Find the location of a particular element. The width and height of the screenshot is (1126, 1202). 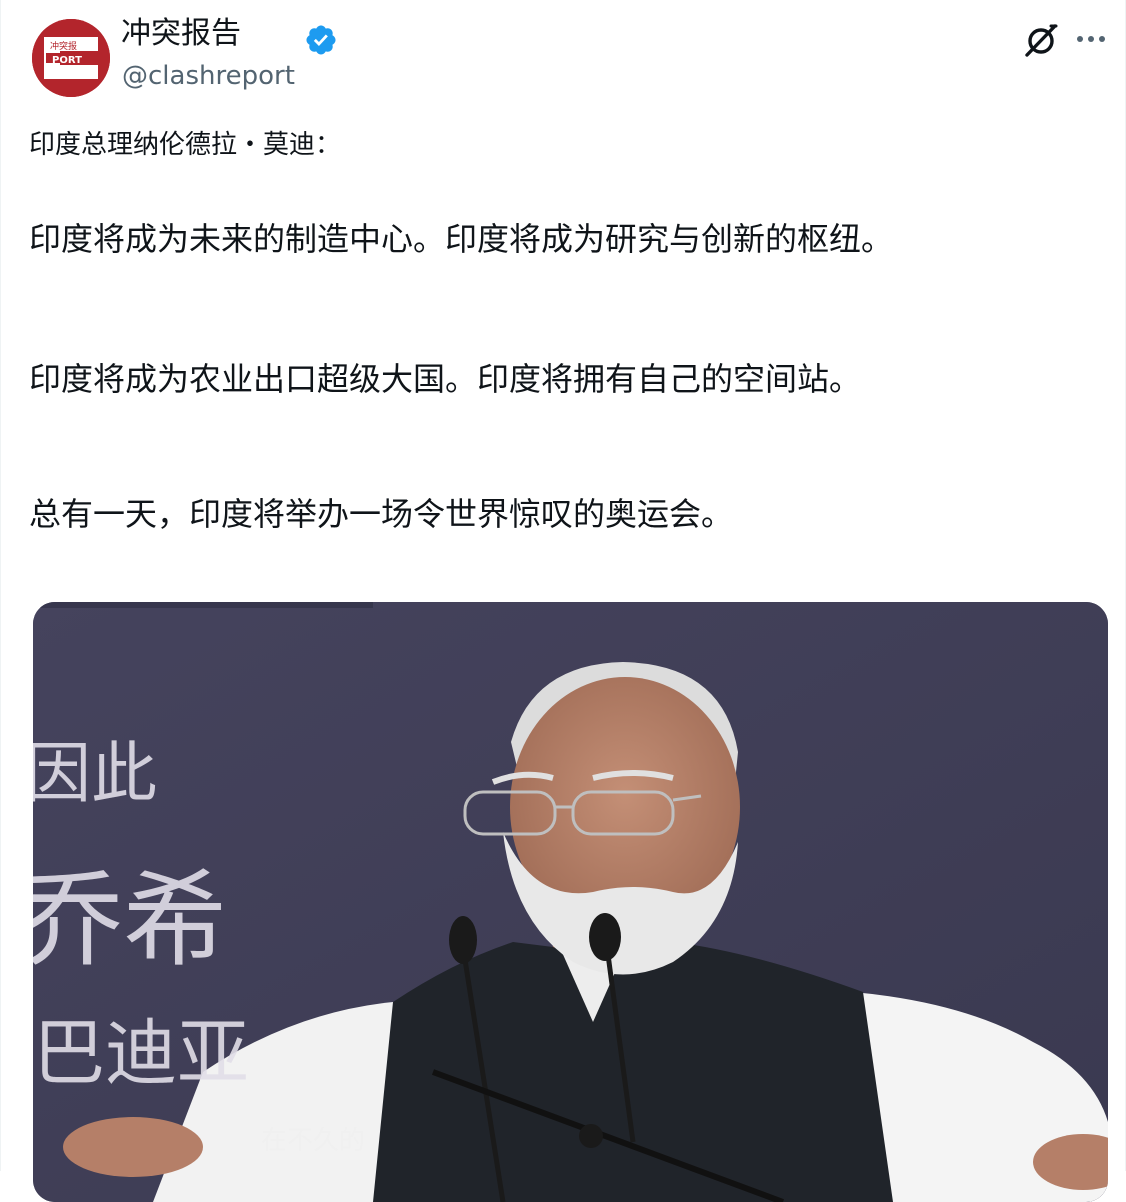

post-text-line-3: 总有一天，印度将举办一场令世界惊叹的奥运会。 is located at coordinates (381, 514).